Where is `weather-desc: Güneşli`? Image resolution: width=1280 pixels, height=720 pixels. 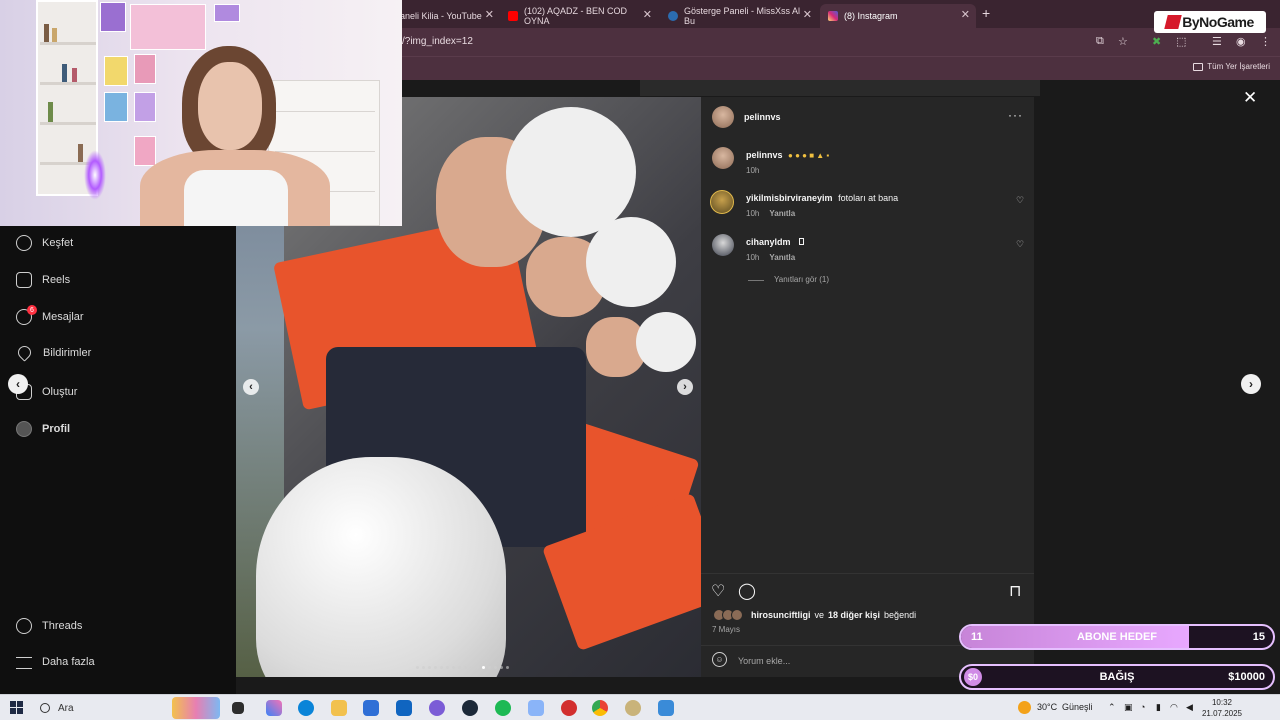
weather-desc: Güneşli is located at coordinates (1077, 707).